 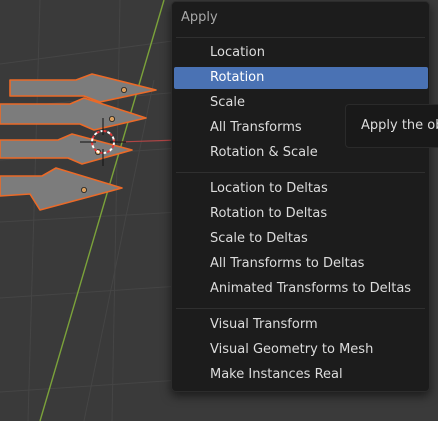 What do you see at coordinates (301, 214) in the screenshot?
I see `menu-item-rotation-to-deltas: Rotation to Deltas` at bounding box center [301, 214].